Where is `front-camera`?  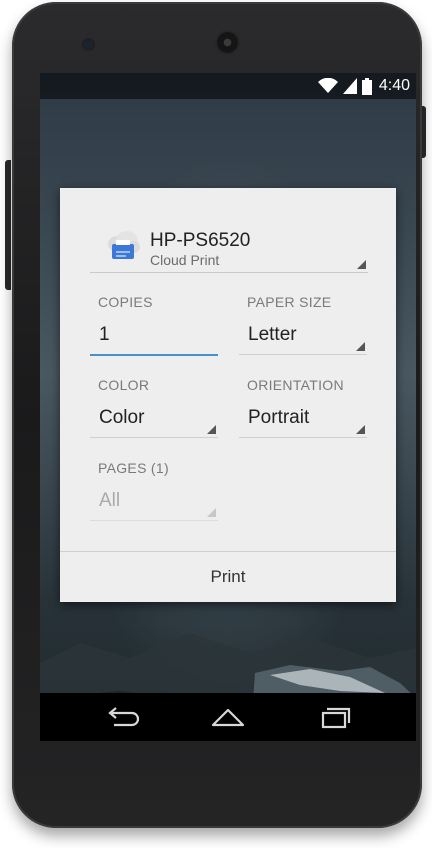
front-camera is located at coordinates (88, 44).